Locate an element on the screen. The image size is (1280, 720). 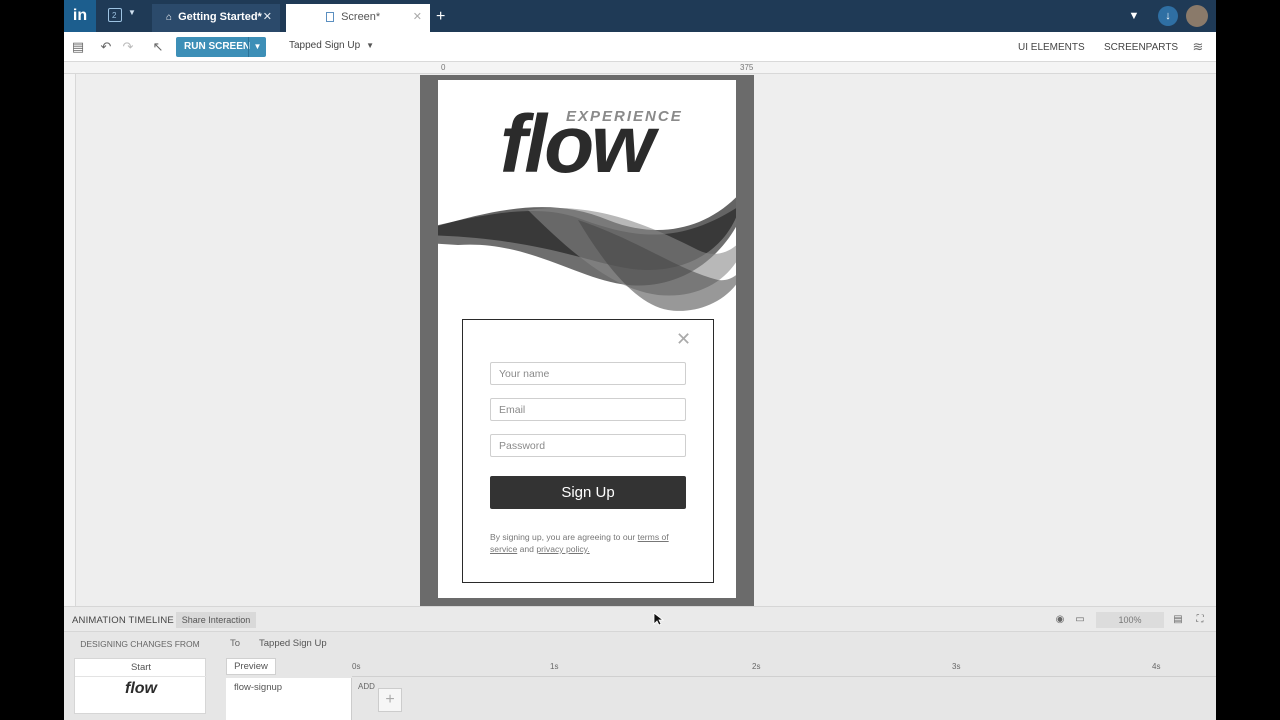
mouse-cursor-icon is located at coordinates (659, 619).